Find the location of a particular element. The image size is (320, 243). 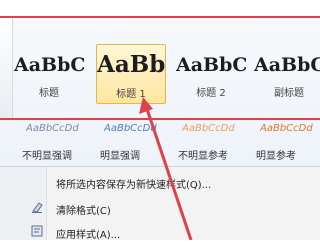

style-label: 明显强调 is located at coordinates (120, 156).